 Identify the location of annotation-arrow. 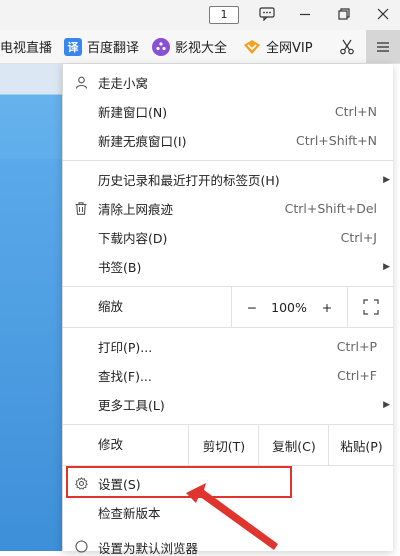
(232, 516).